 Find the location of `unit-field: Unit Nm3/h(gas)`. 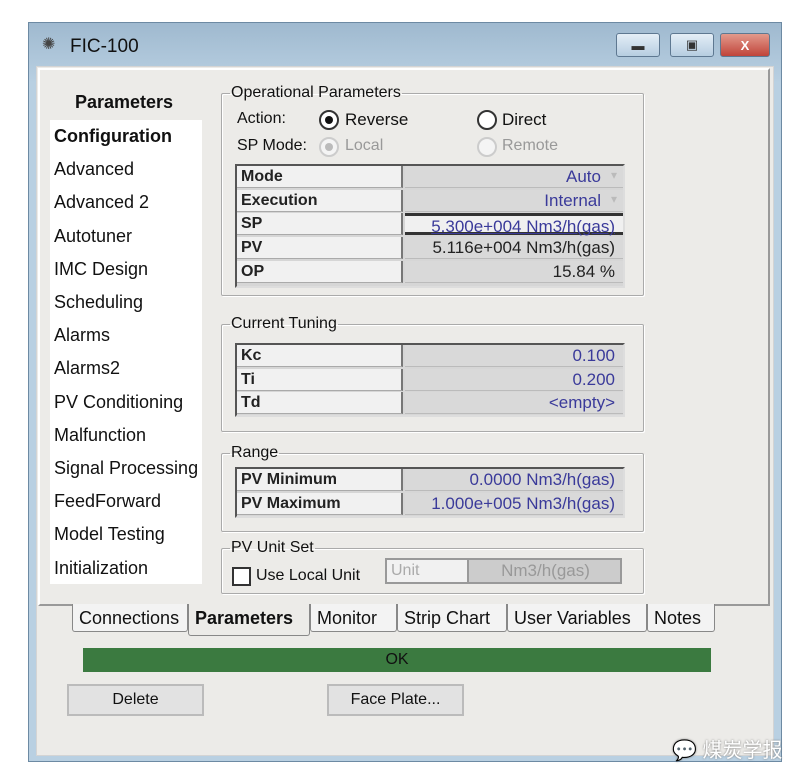

unit-field: Unit Nm3/h(gas) is located at coordinates (503, 571).